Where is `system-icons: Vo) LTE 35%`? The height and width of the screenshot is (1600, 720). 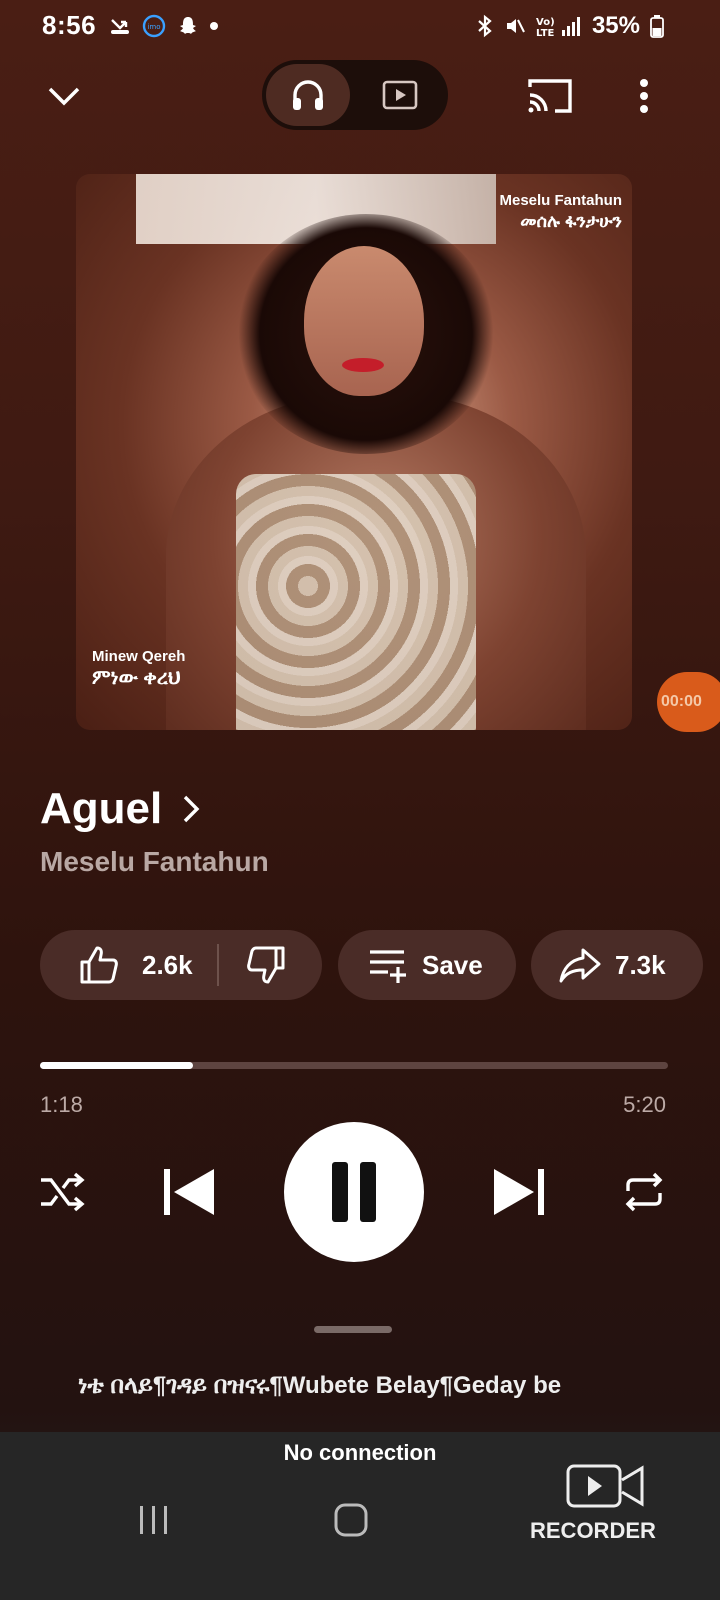
system-icons: Vo) LTE 35% is located at coordinates (570, 26).